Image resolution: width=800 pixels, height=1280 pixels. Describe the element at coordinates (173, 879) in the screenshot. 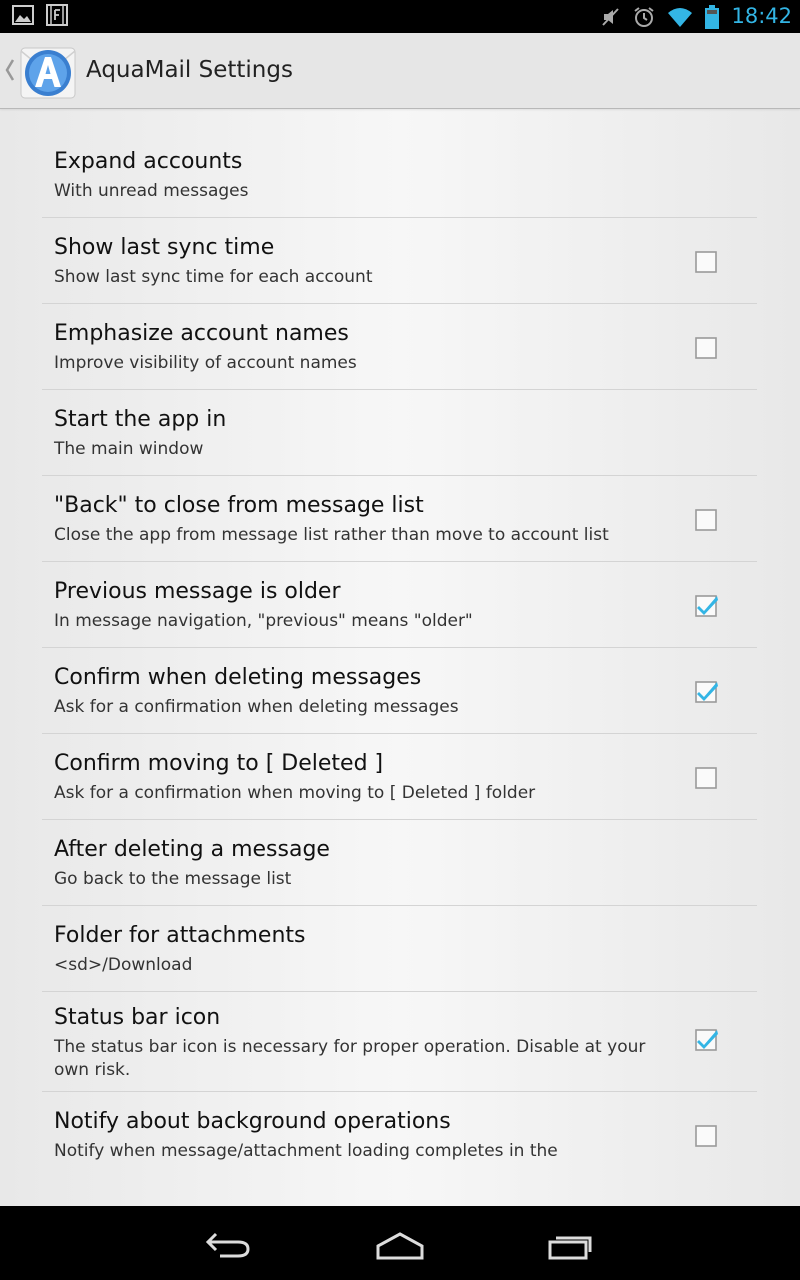

I see `pref-summary: Go back to the message list` at that location.